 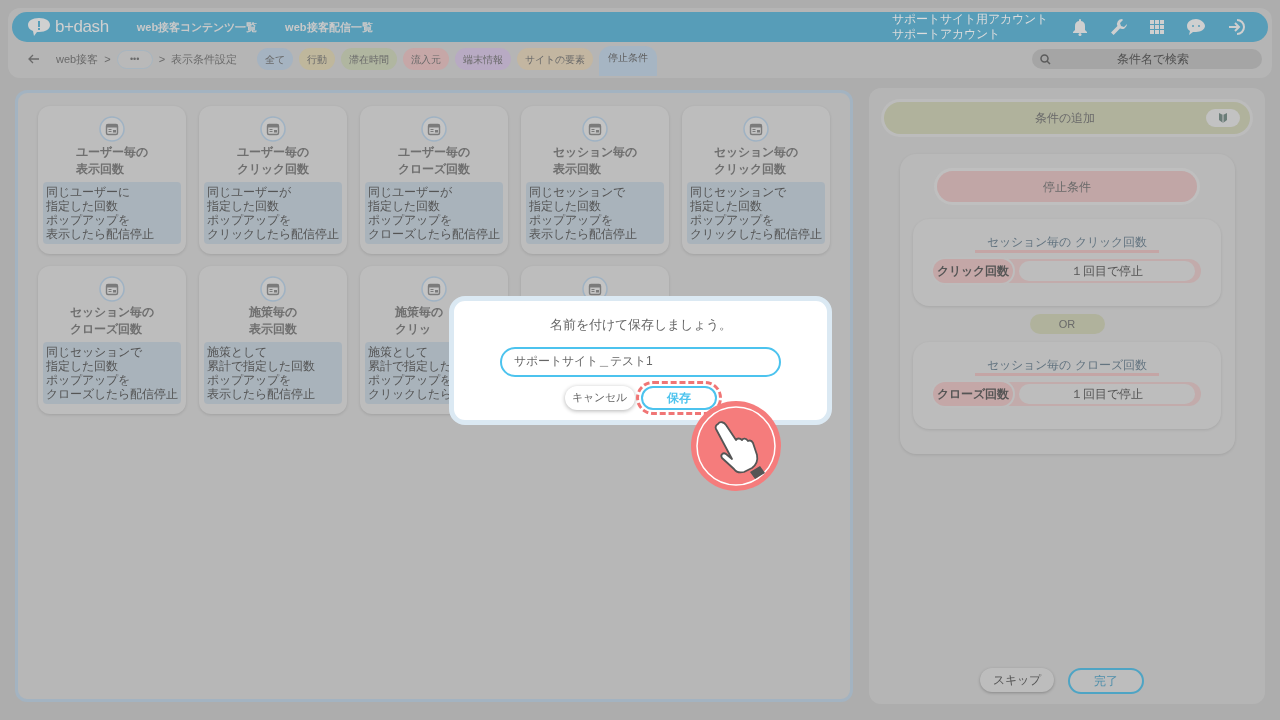 I want to click on search-icon, so click(x=1045, y=59).